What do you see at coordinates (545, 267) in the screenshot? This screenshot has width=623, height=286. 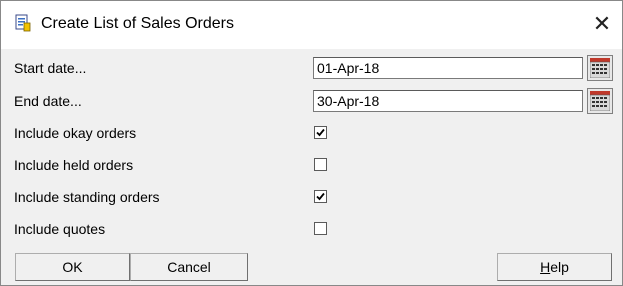 I see `help-accelerator: H` at bounding box center [545, 267].